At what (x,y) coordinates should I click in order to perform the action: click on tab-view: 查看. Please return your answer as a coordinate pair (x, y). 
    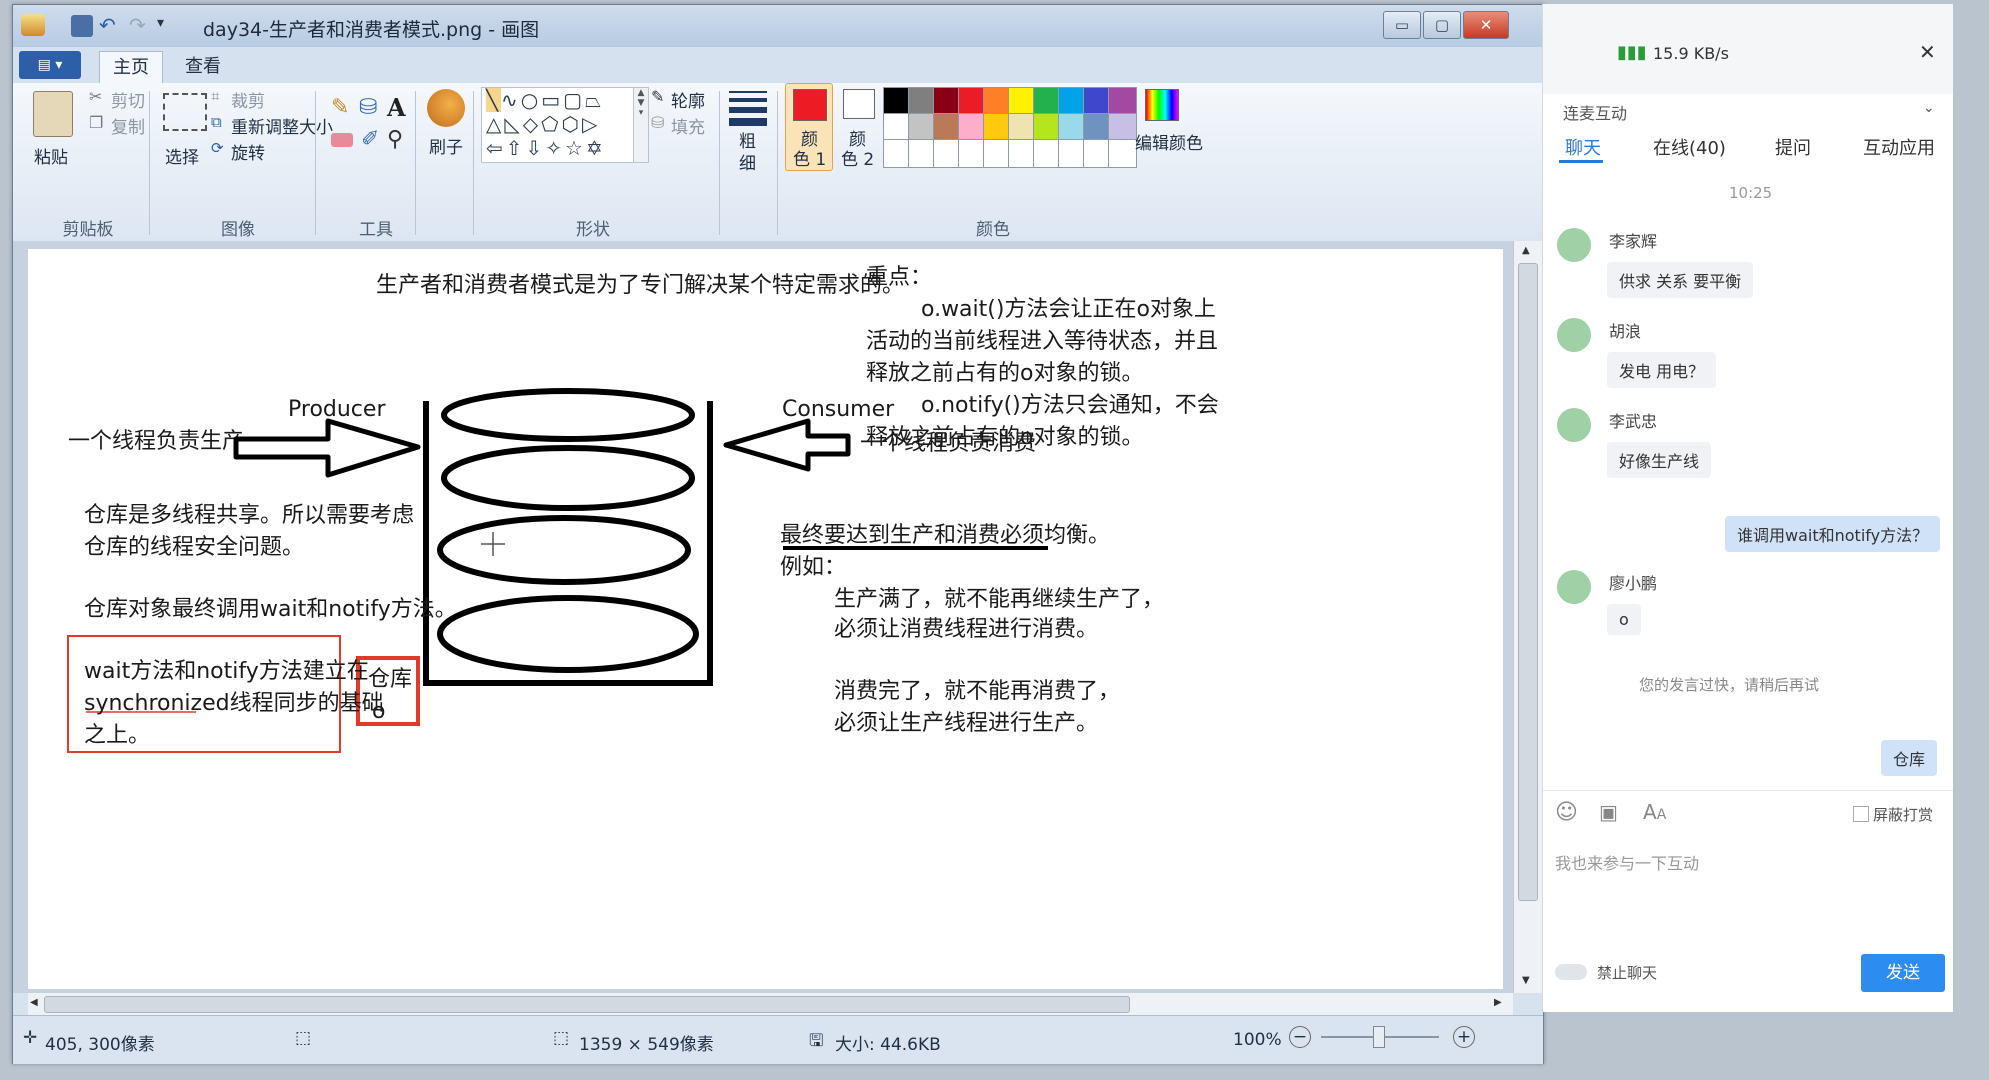
    Looking at the image, I should click on (203, 67).